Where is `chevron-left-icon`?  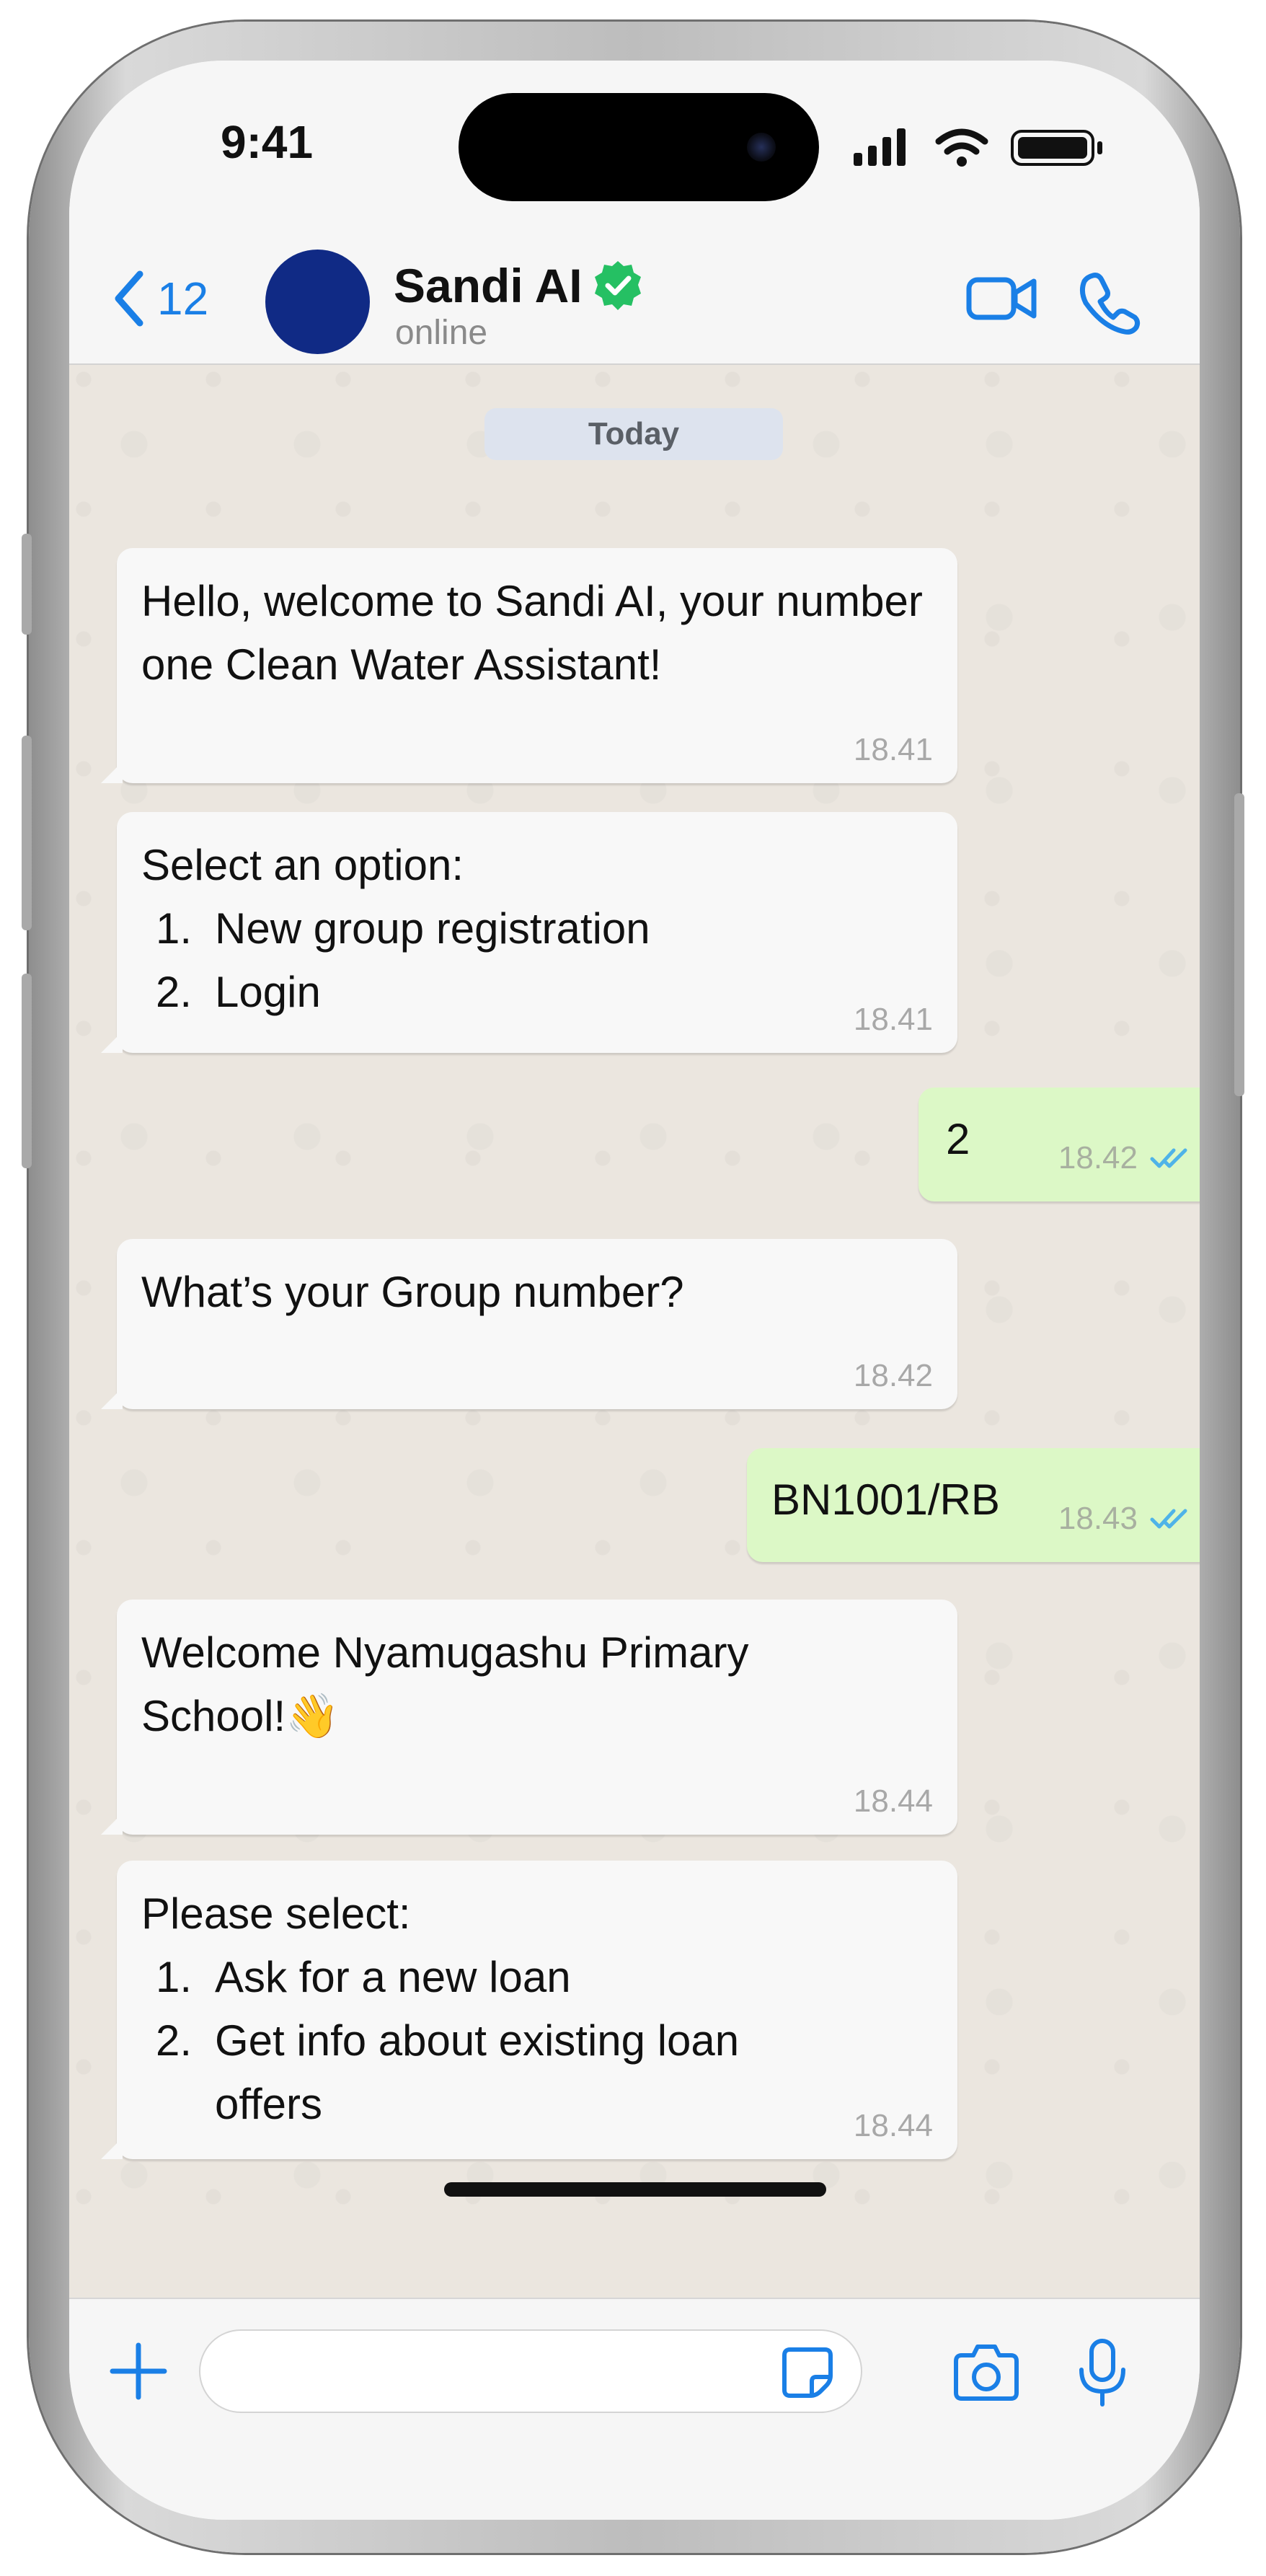
chevron-left-icon is located at coordinates (129, 298).